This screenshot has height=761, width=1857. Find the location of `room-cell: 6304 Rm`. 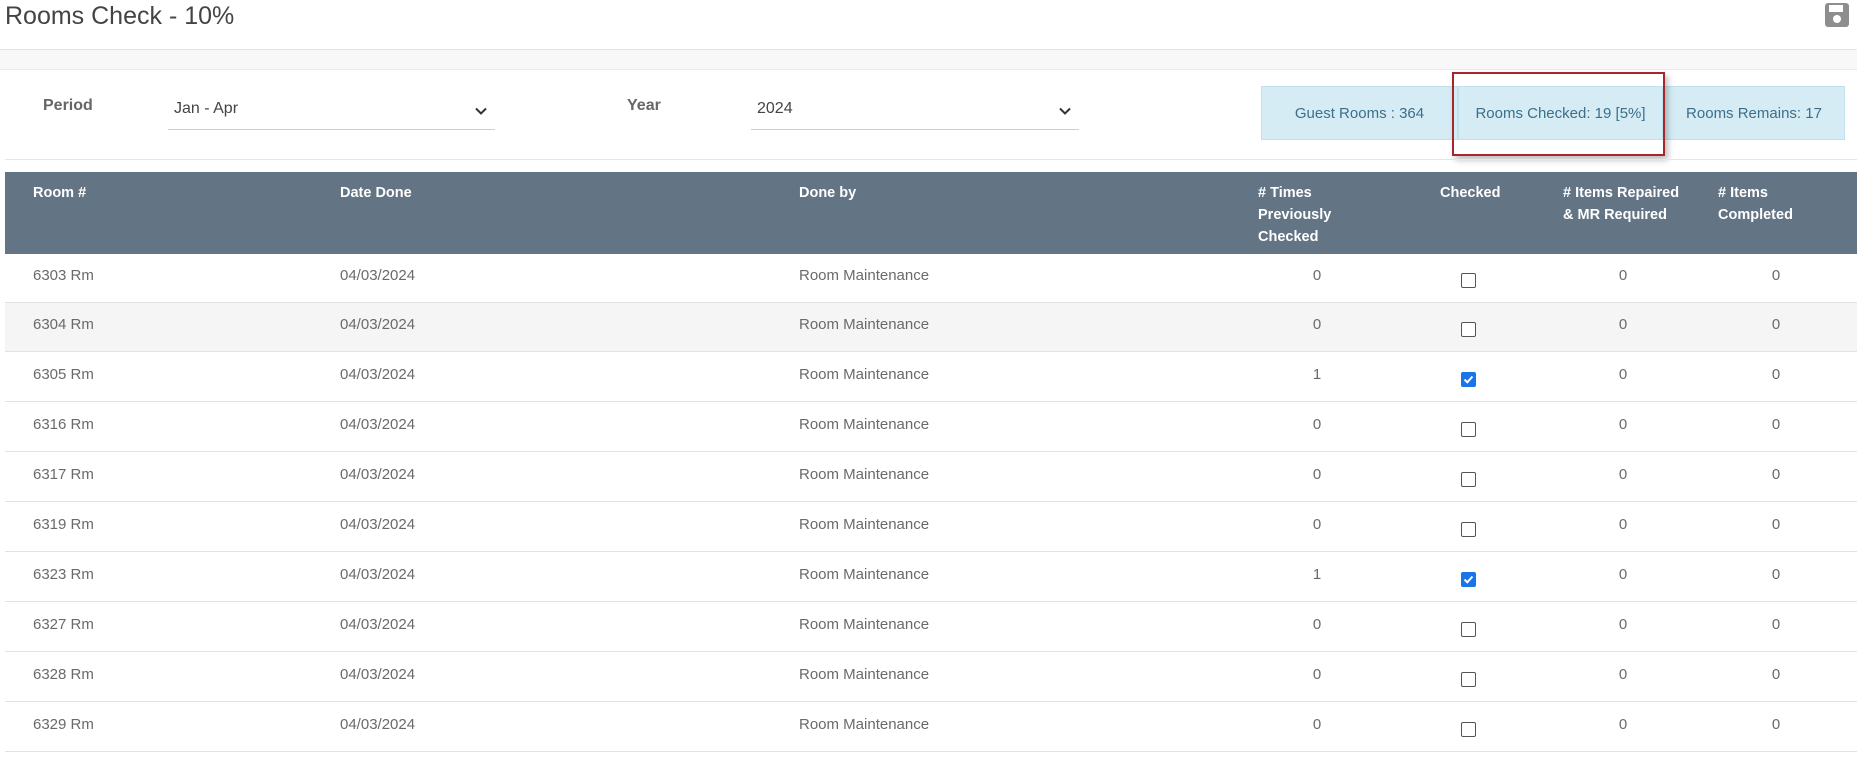

room-cell: 6304 Rm is located at coordinates (63, 324).